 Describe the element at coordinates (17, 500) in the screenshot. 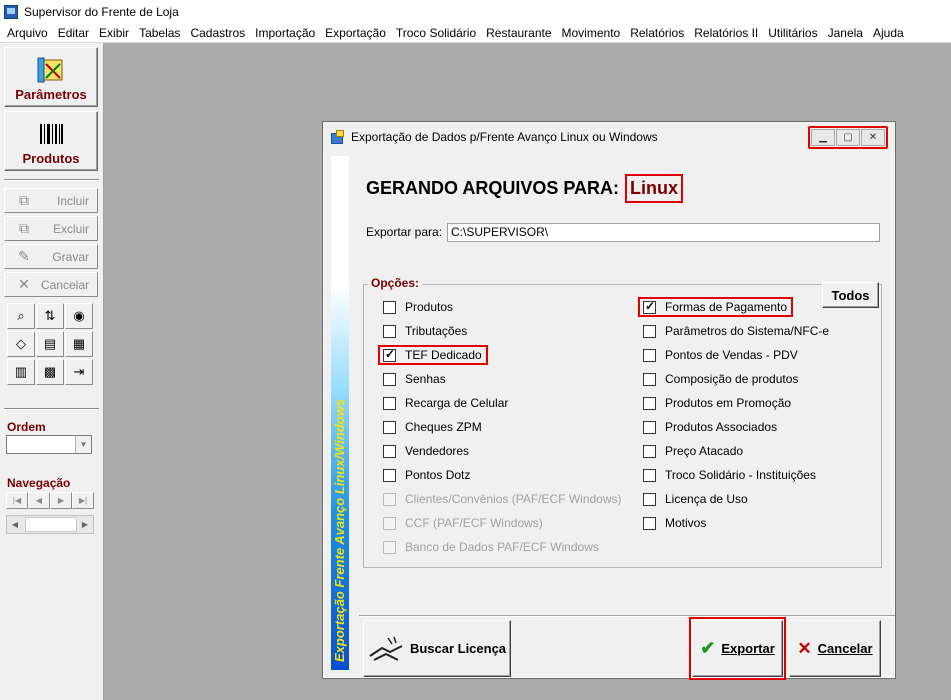

I see `first-record-icon: |◀` at that location.